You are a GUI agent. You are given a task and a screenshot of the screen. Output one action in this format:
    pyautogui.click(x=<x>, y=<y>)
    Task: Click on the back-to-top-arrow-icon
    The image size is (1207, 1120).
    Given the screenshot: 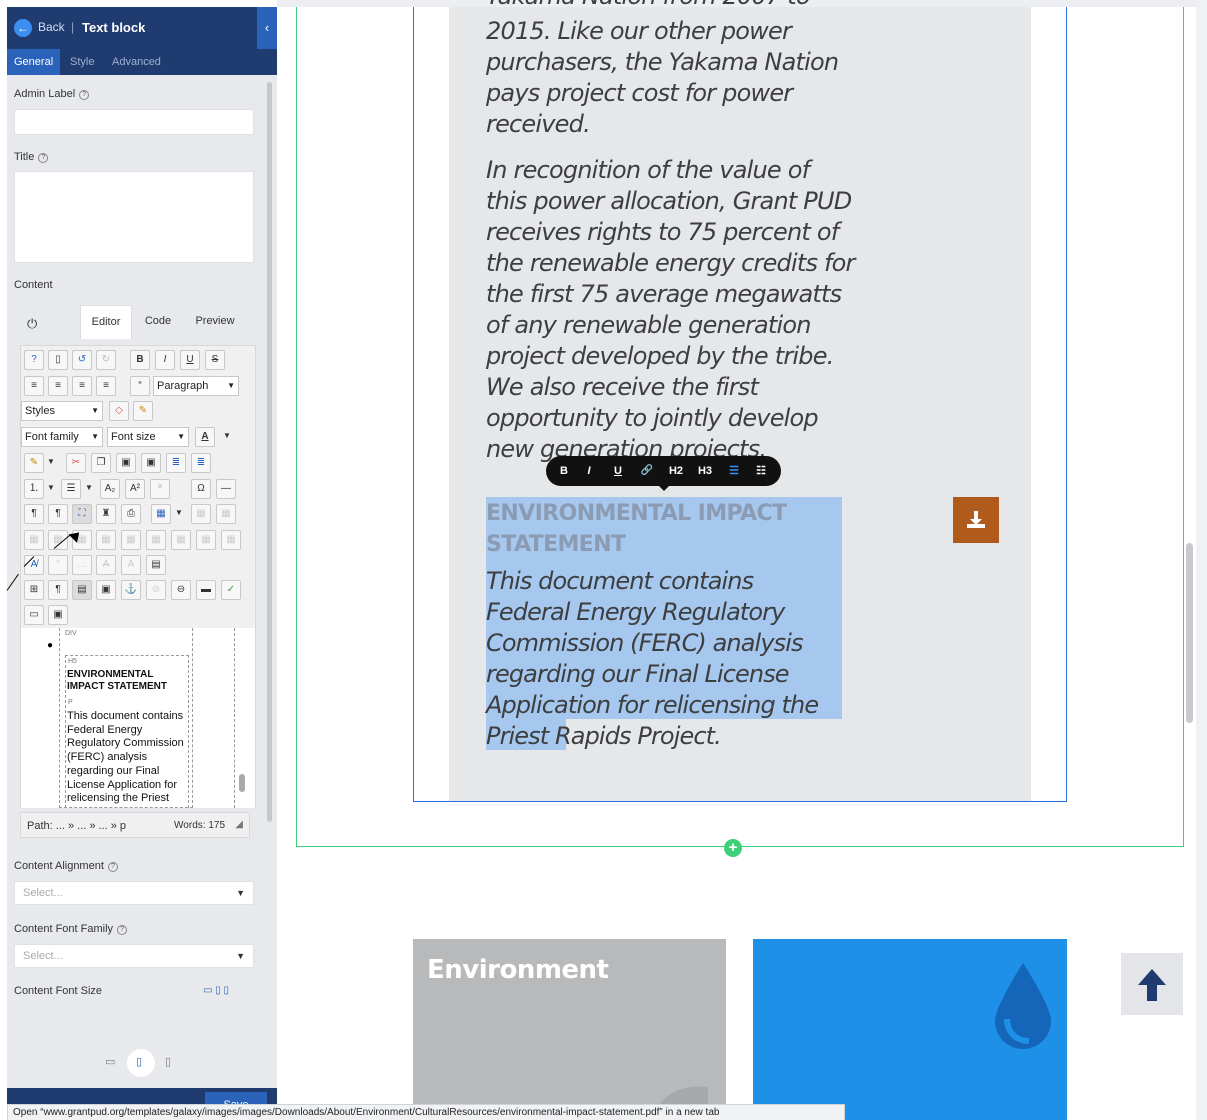 What is the action you would take?
    pyautogui.click(x=1152, y=984)
    